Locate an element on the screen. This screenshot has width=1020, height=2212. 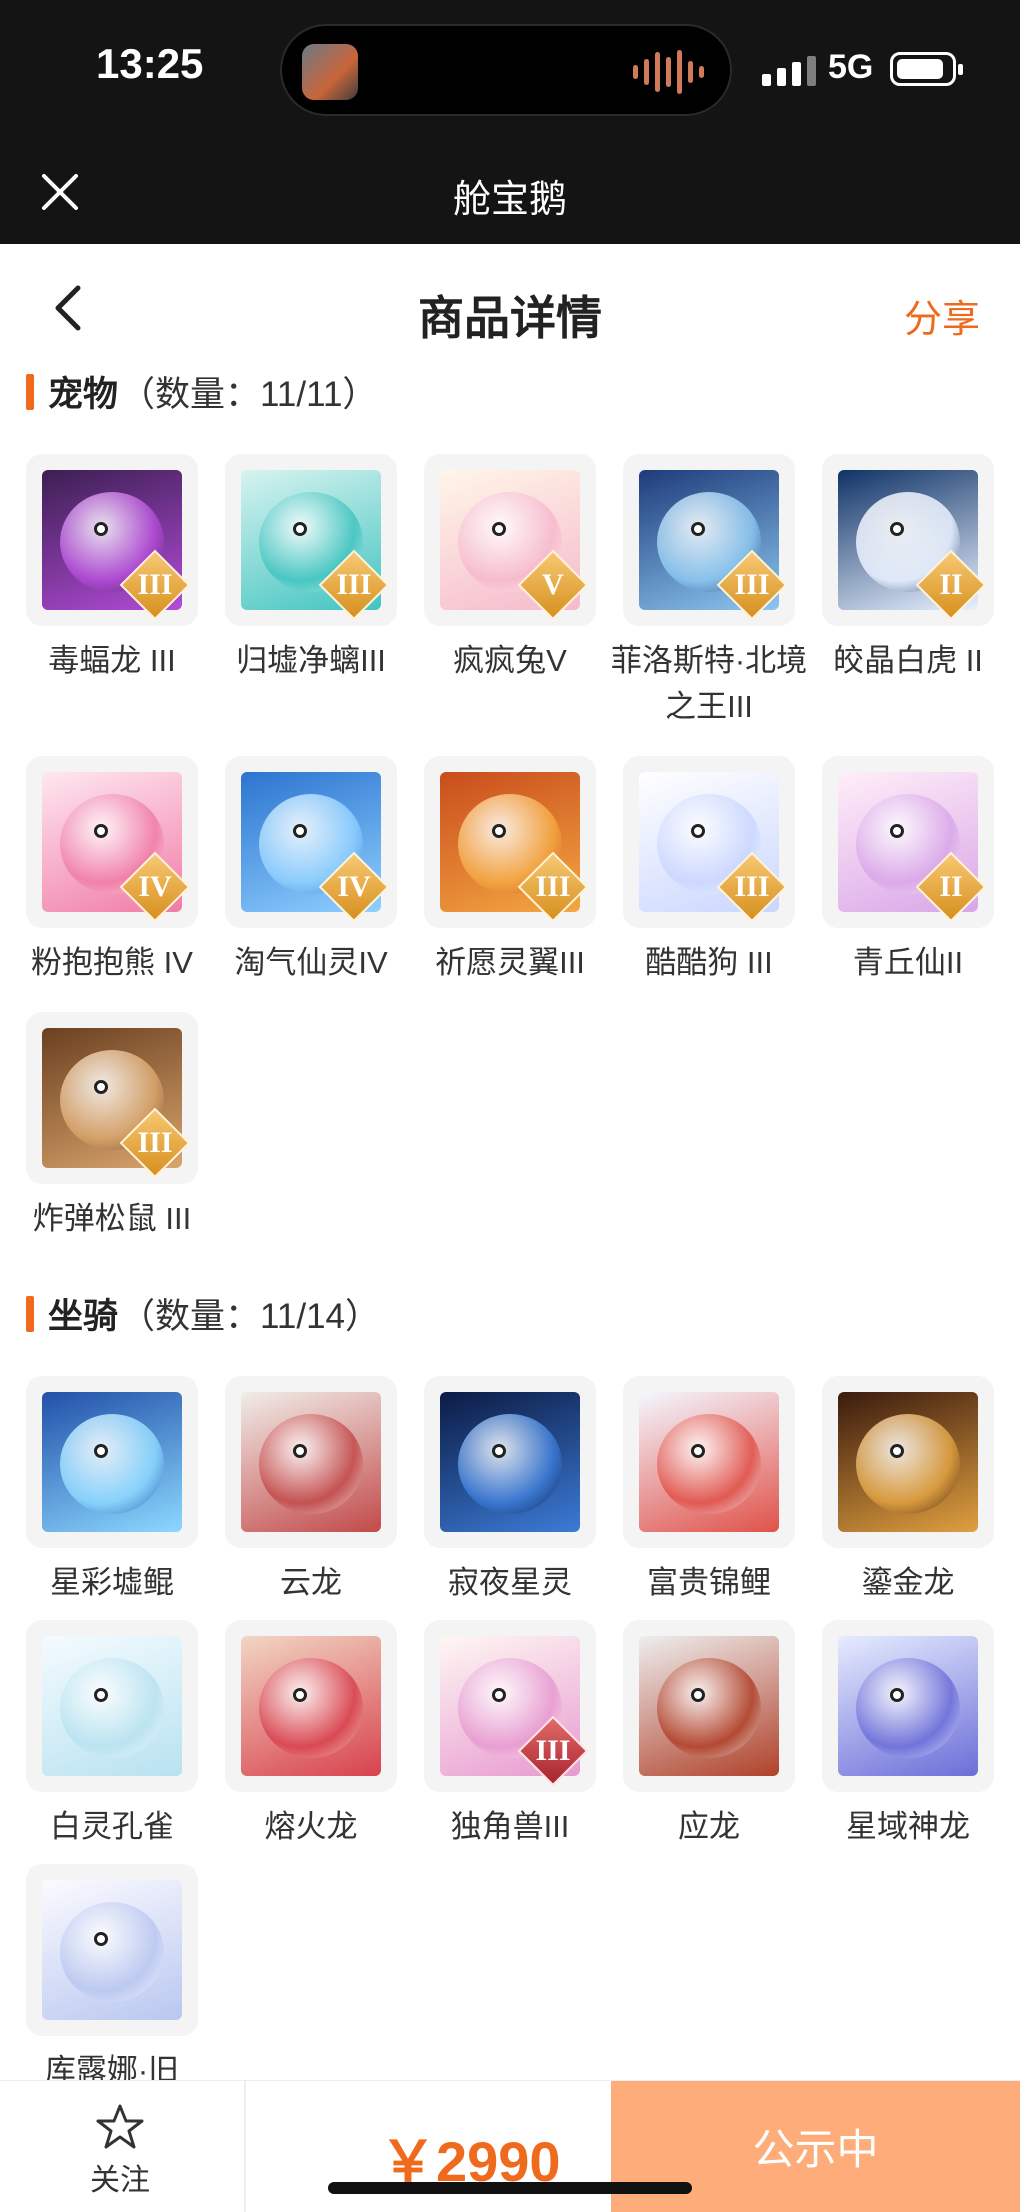
mount-item: 星域神龙 is located at coordinates (908, 1735).